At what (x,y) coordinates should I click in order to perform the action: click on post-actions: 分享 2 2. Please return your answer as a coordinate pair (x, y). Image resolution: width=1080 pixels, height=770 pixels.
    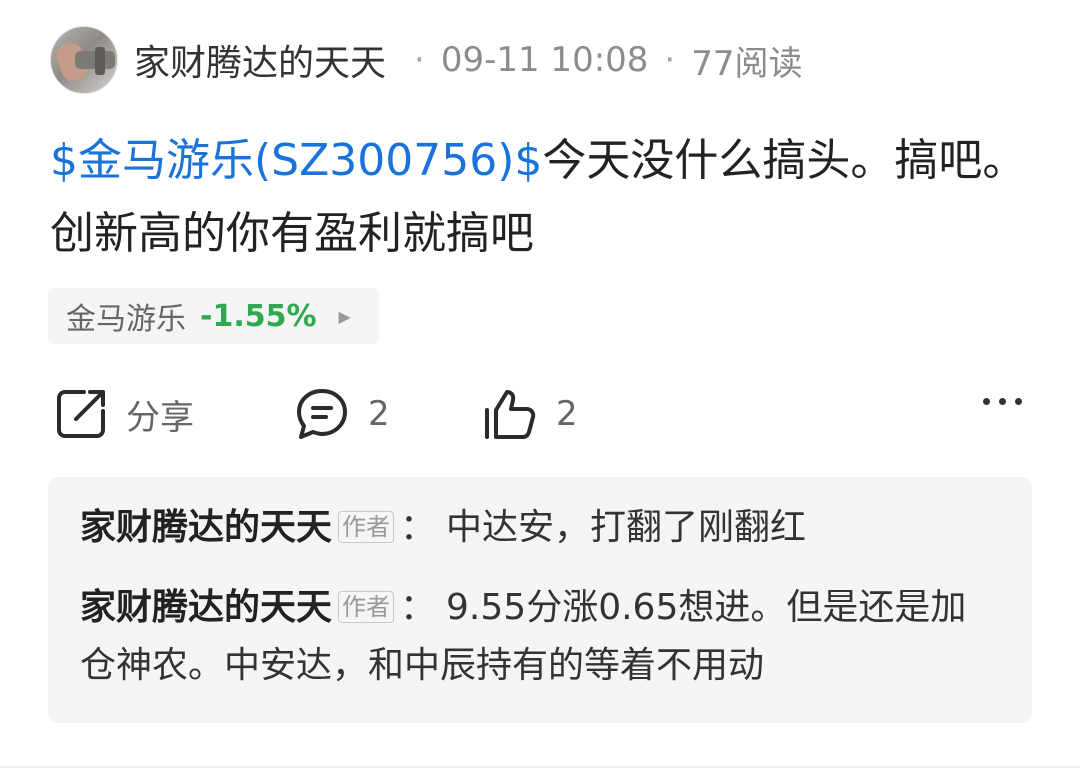
    Looking at the image, I should click on (540, 414).